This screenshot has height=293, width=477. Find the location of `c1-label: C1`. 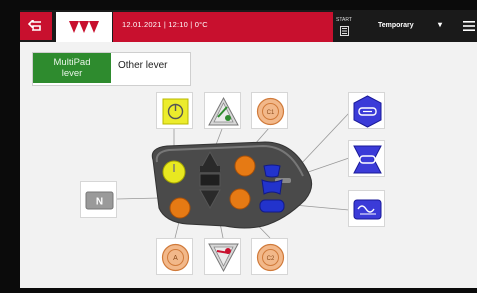

c1-label: C1 is located at coordinates (271, 113).